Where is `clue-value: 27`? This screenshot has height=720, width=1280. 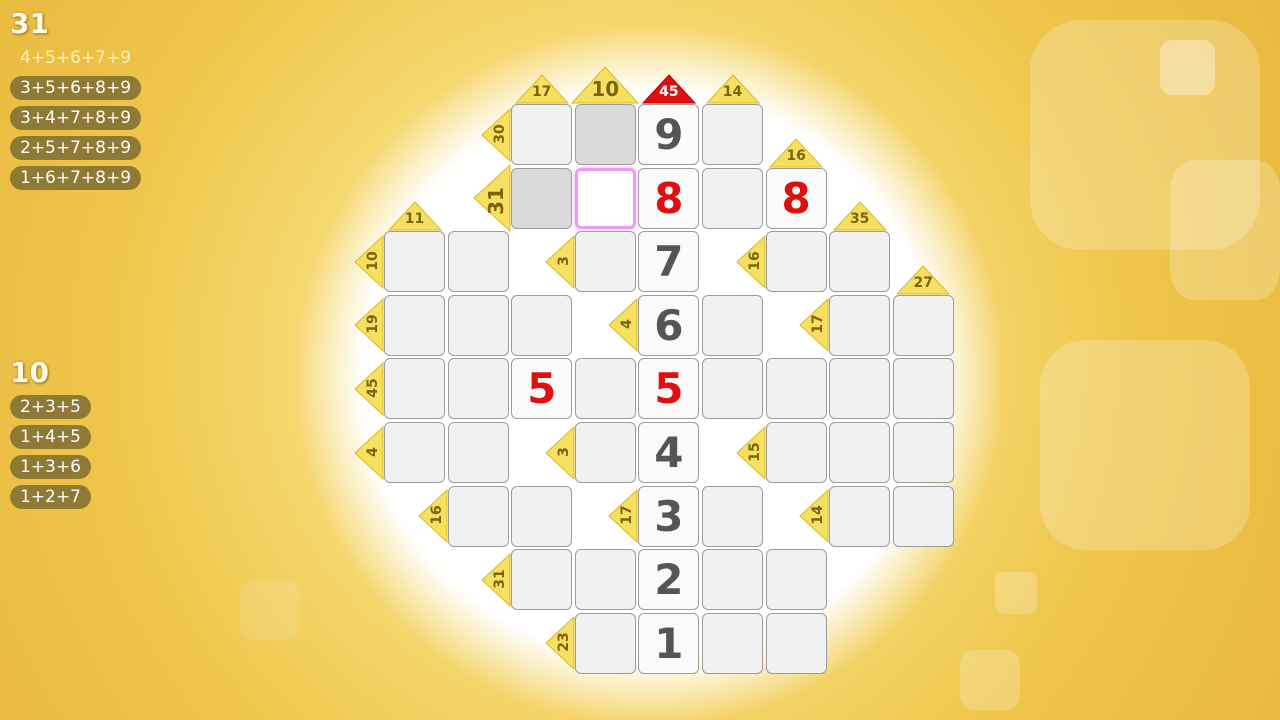
clue-value: 27 is located at coordinates (923, 282).